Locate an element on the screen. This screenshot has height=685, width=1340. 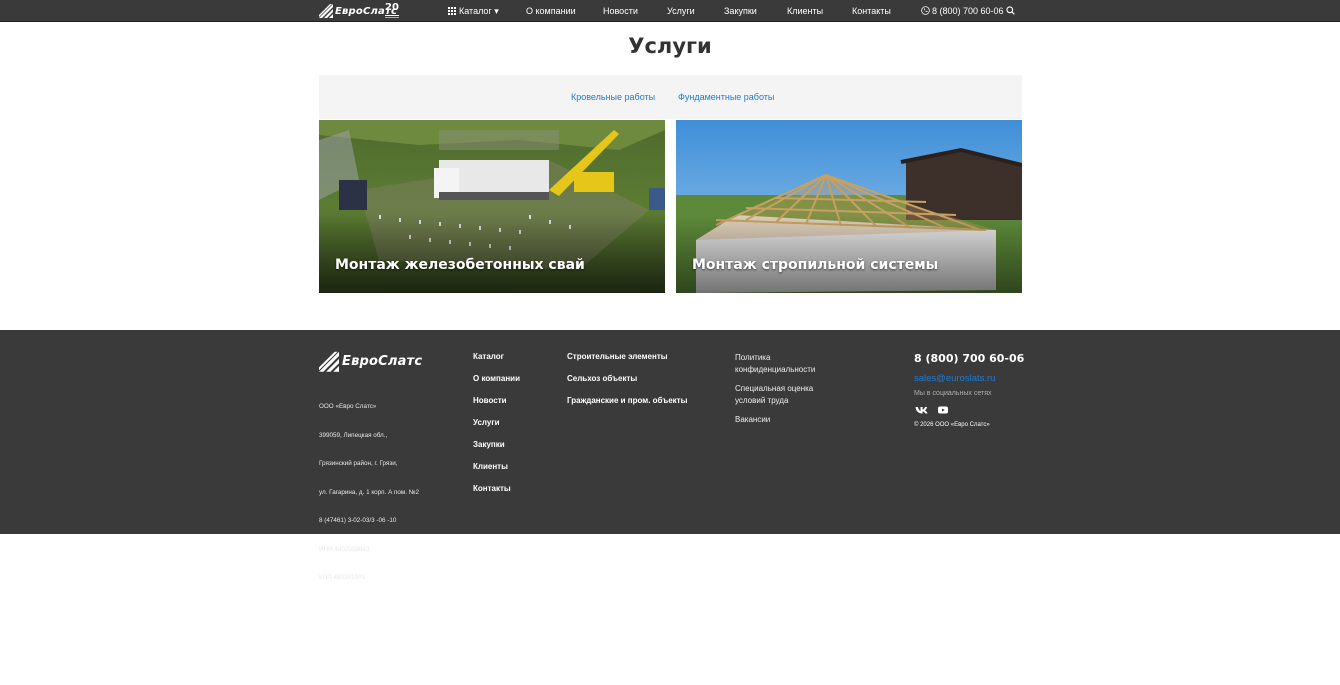
tab-roofing: Кровельные работы is located at coordinates (613, 97).